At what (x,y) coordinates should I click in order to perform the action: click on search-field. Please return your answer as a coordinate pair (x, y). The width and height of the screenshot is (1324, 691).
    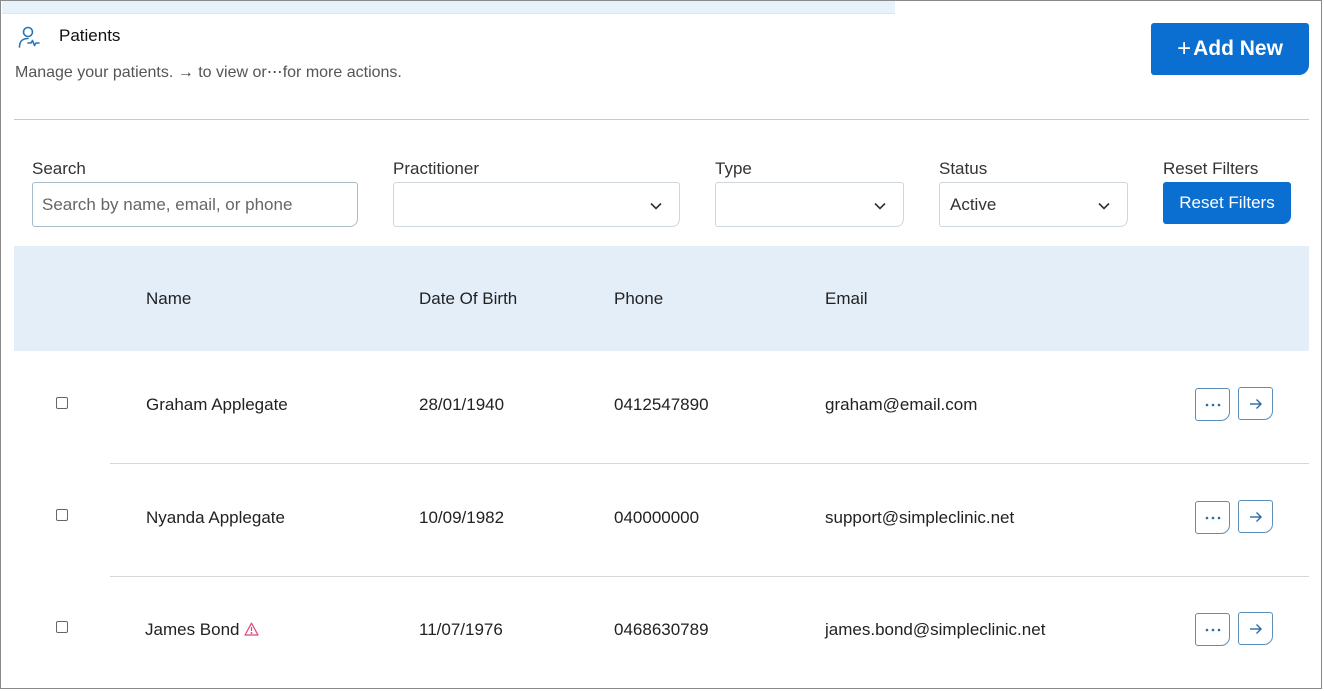
    Looking at the image, I should click on (195, 204).